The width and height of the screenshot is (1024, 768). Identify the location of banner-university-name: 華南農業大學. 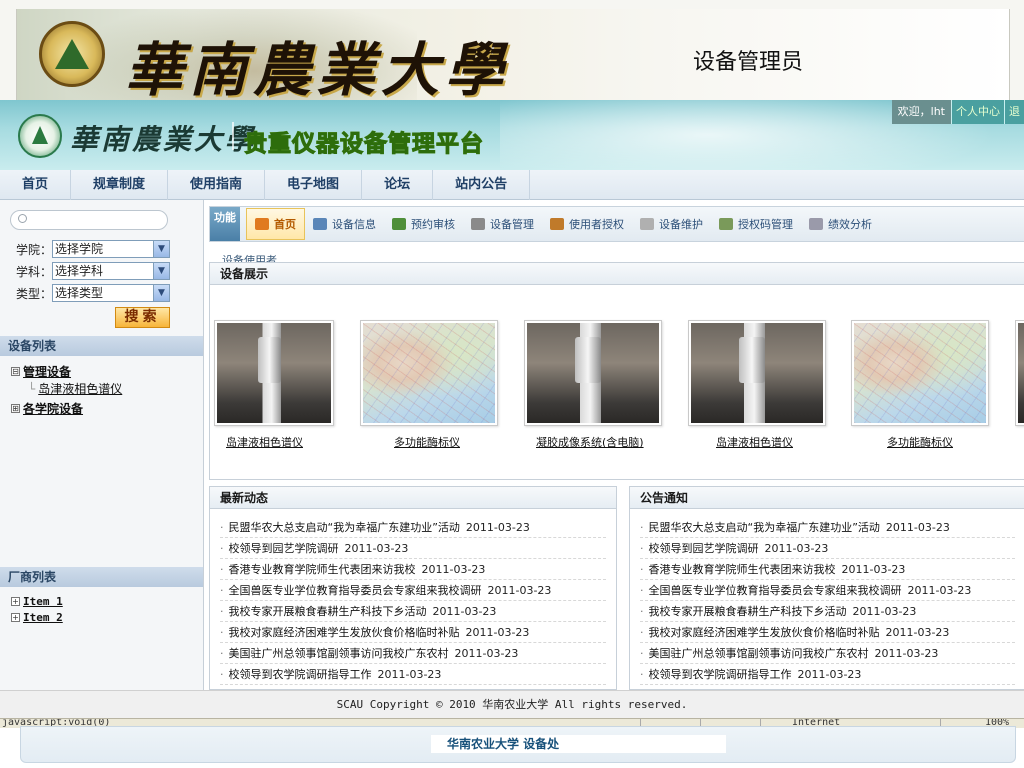
(317, 68).